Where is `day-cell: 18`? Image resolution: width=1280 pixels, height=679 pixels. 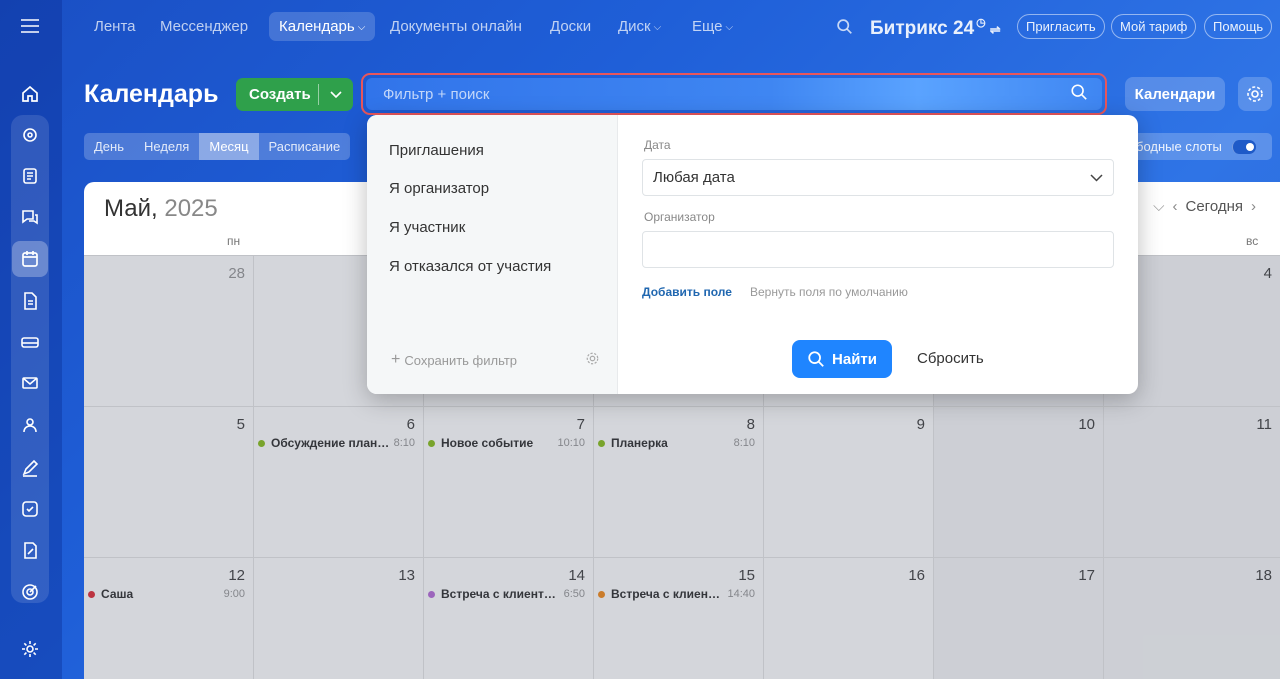 day-cell: 18 is located at coordinates (1192, 618).